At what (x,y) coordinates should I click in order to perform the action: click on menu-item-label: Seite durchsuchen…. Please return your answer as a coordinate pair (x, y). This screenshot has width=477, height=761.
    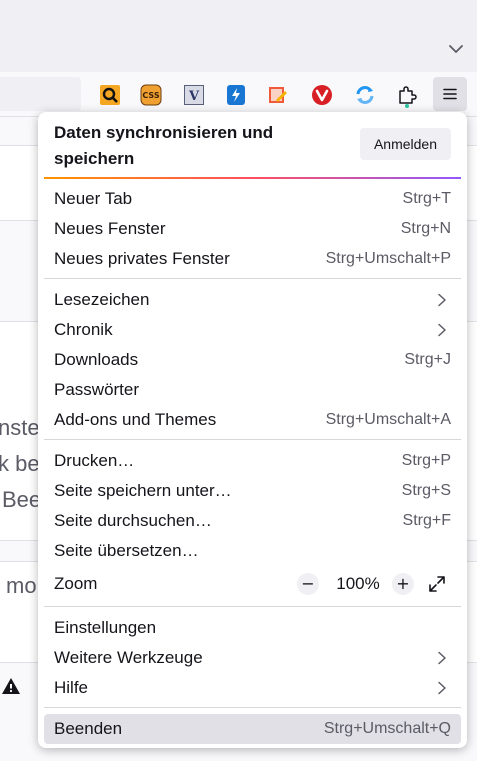
    Looking at the image, I should click on (133, 520).